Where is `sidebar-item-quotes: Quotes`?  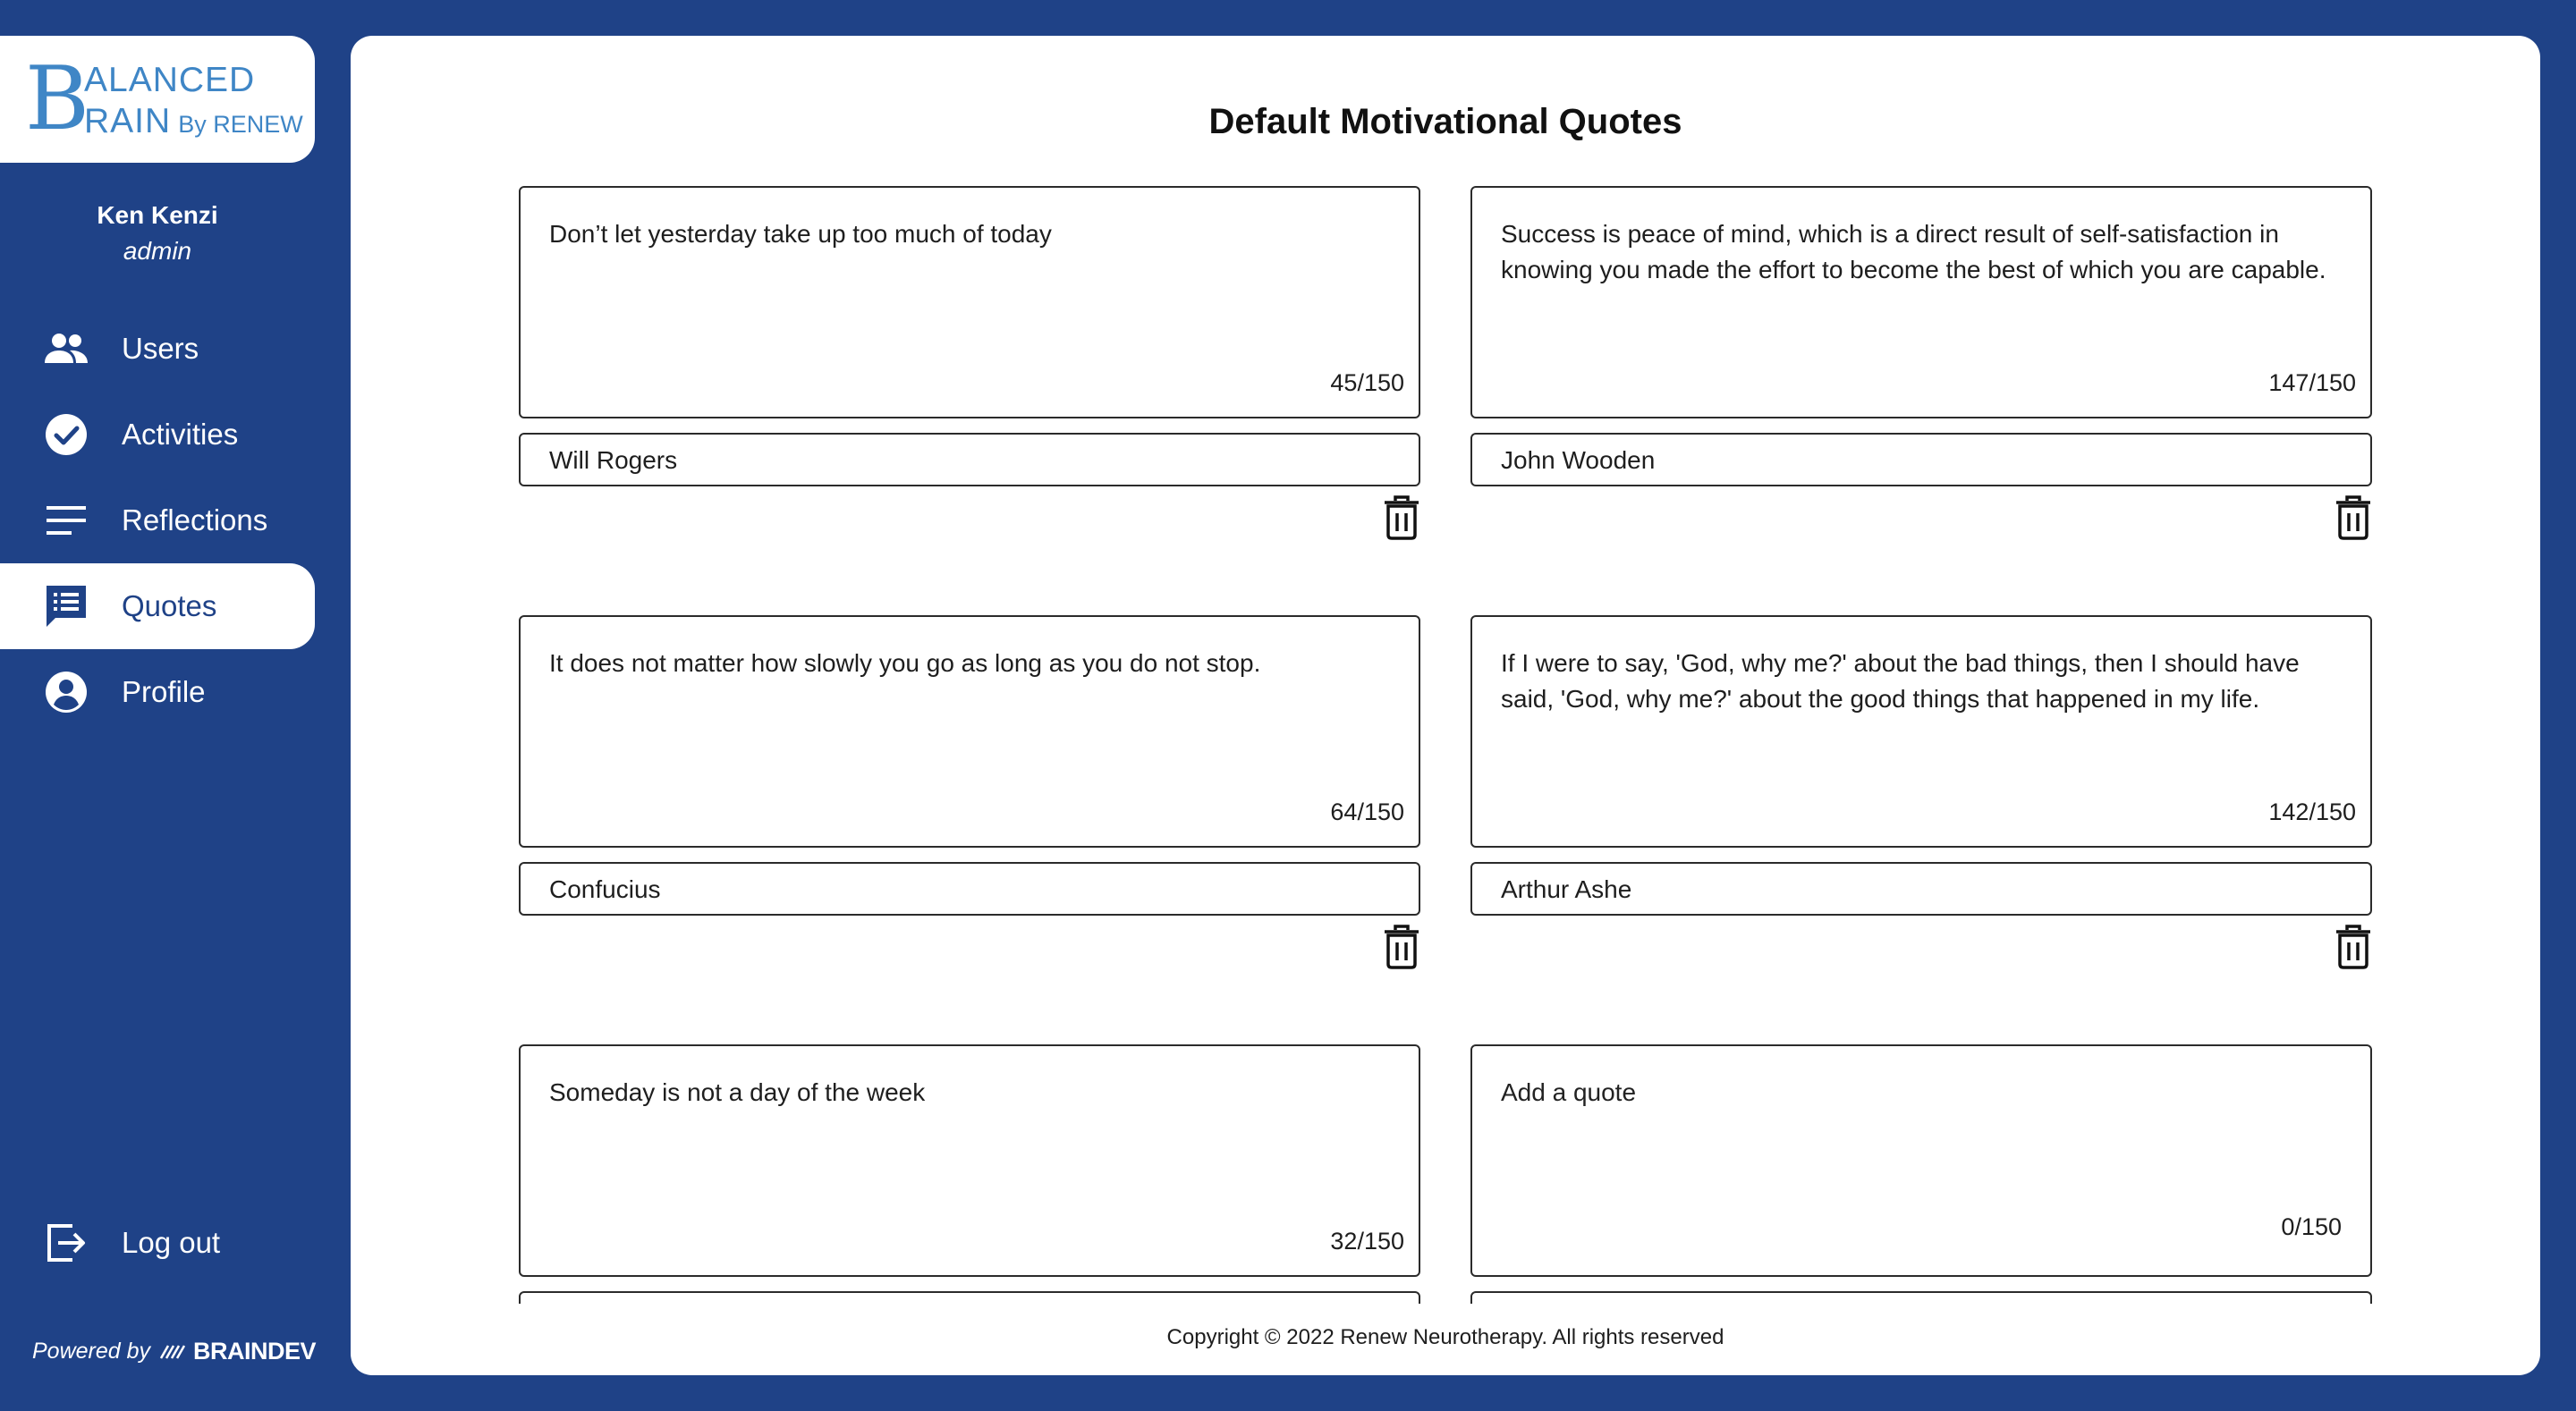
sidebar-item-quotes: Quotes is located at coordinates (157, 606).